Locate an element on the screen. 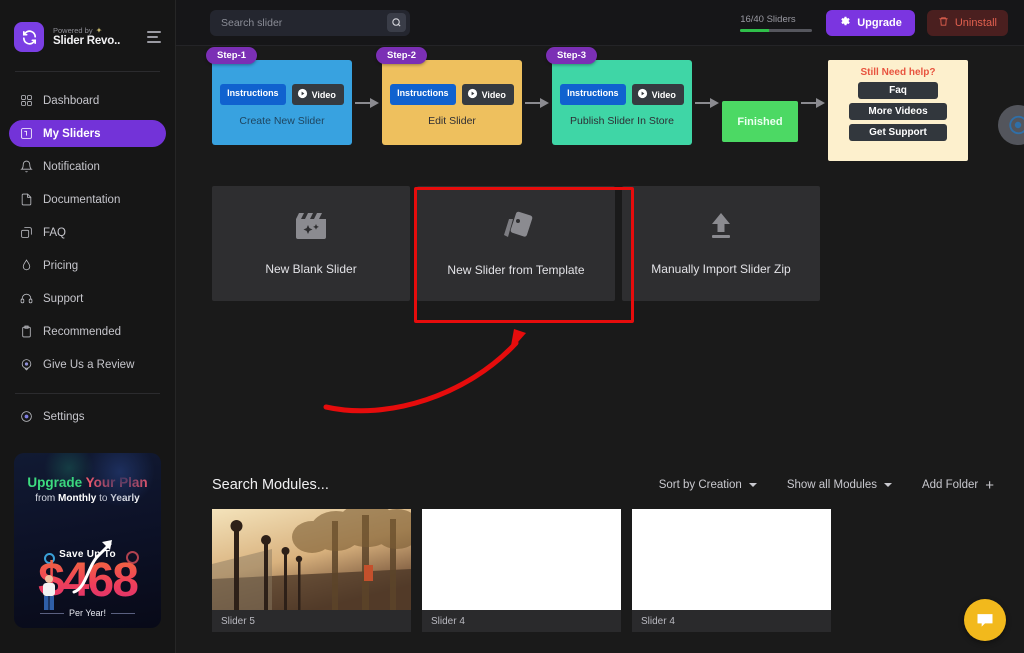 Image resolution: width=1024 pixels, height=653 pixels. sidebar-item-recommended: Recommended is located at coordinates (87, 331).